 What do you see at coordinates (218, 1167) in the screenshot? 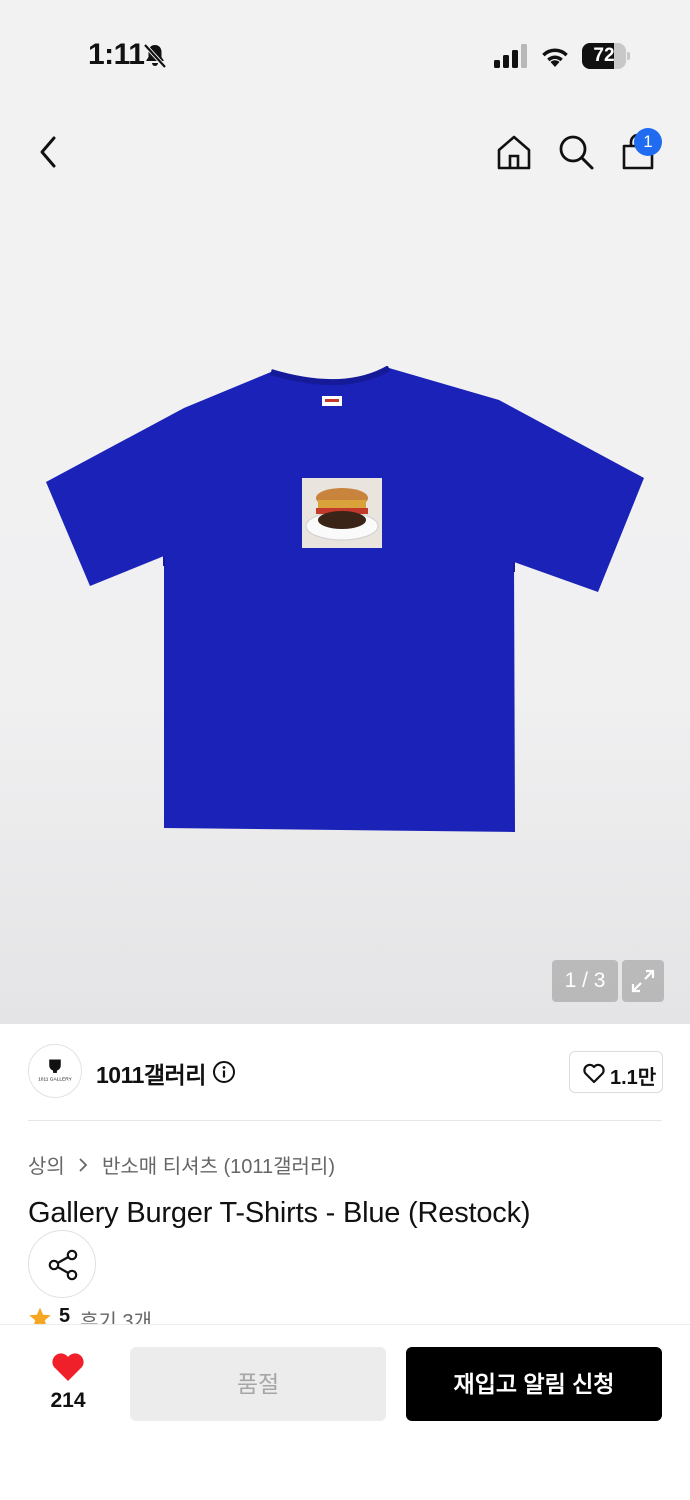
I see `breadcrumb-subcategory: 반소매 티셔츠 (1011갤러리)` at bounding box center [218, 1167].